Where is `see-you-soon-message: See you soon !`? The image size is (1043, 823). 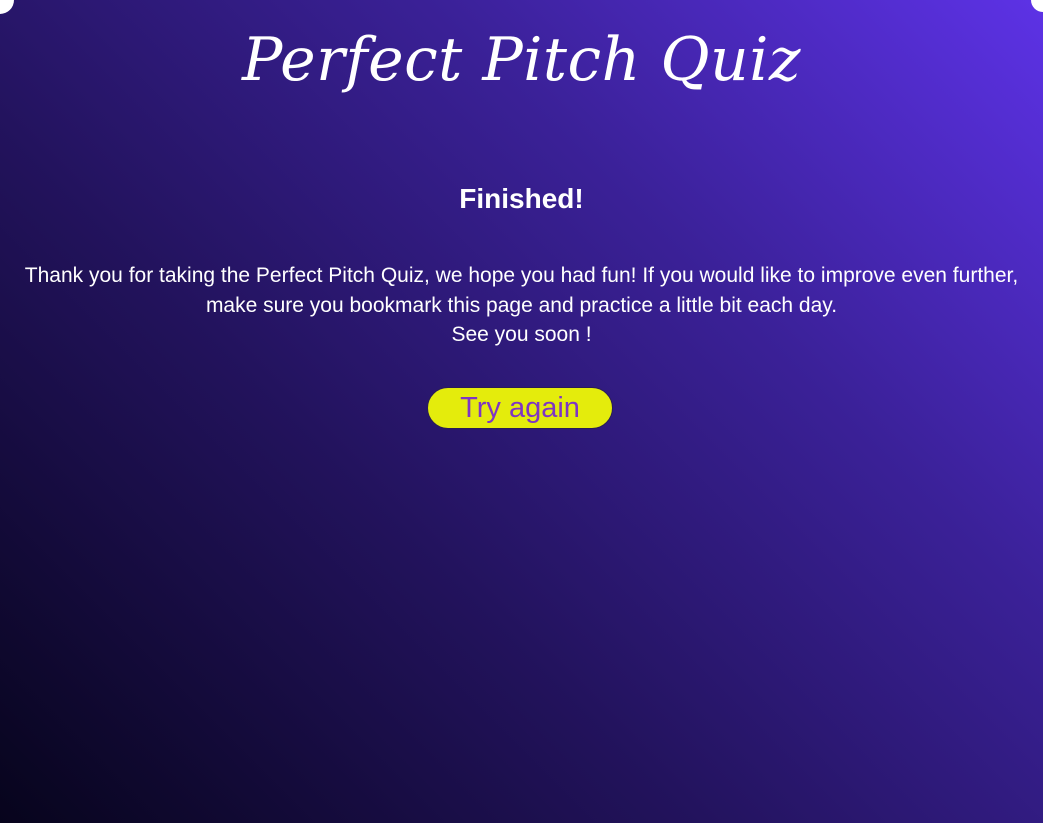 see-you-soon-message: See you soon ! is located at coordinates (521, 334).